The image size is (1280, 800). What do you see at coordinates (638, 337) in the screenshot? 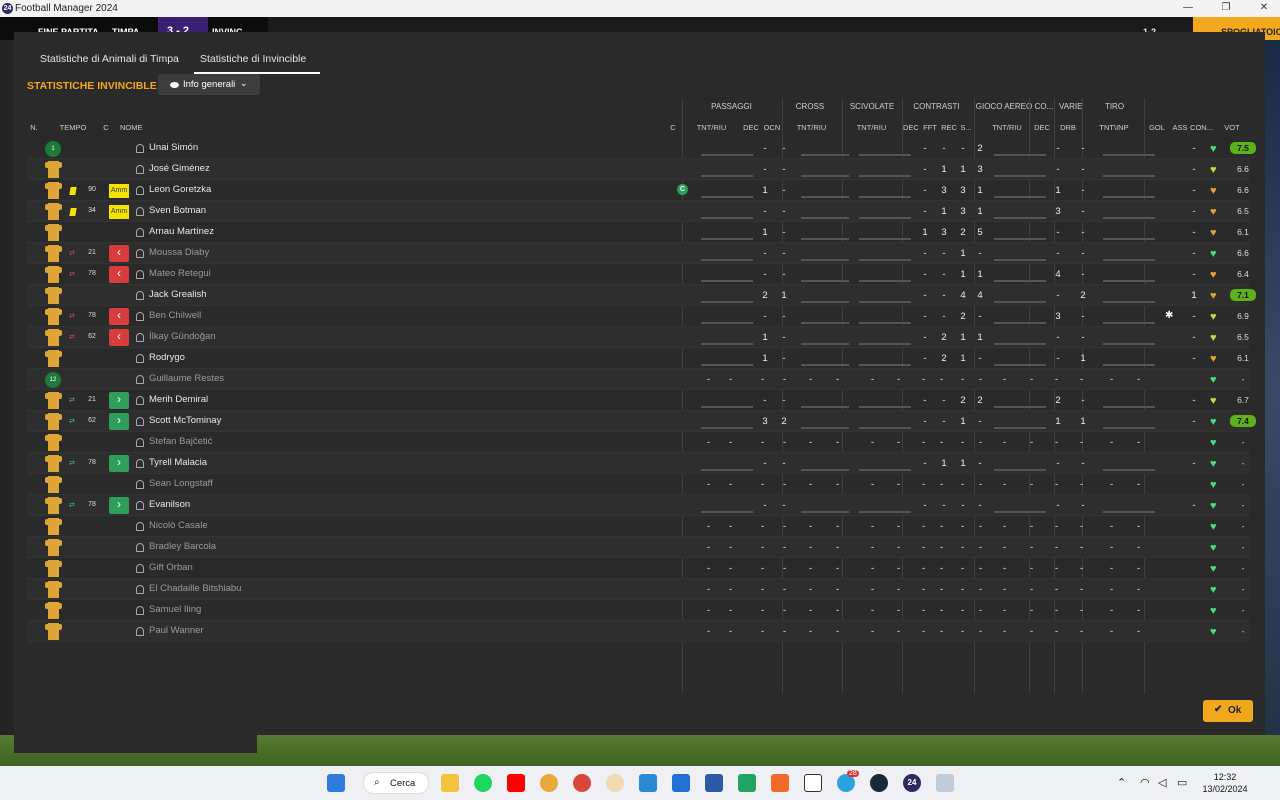
I see `table-row: ⇄ 62 ‹ İlkay Gündoğan 1- -2 1 1- - - ♥ 6.5` at bounding box center [638, 337].